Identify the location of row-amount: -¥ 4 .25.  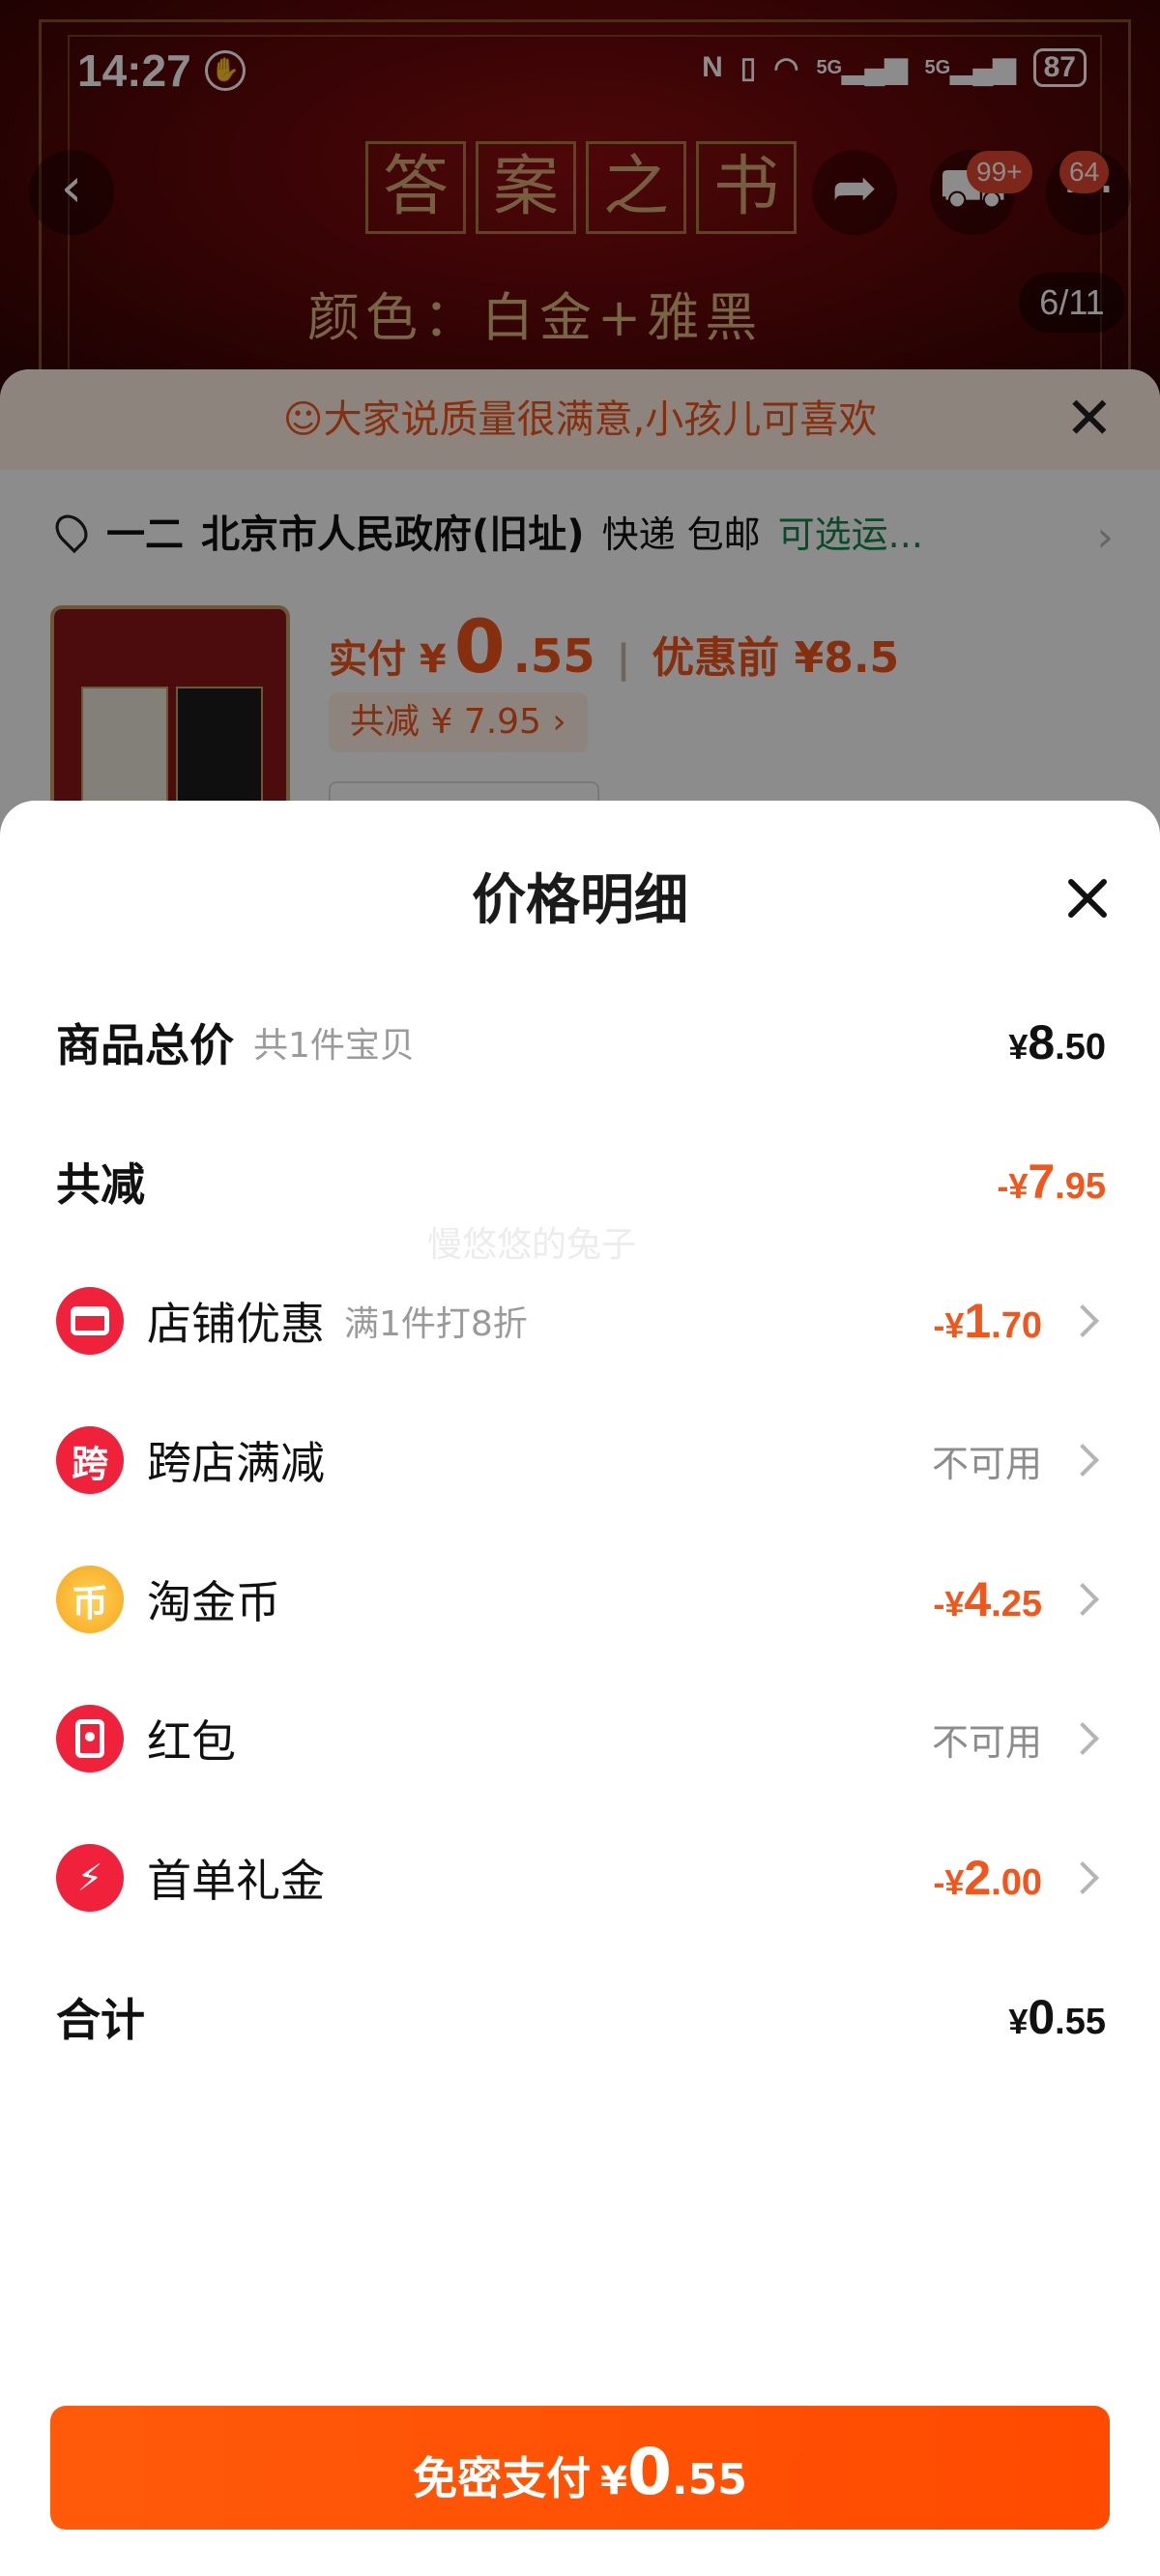
(987, 1599).